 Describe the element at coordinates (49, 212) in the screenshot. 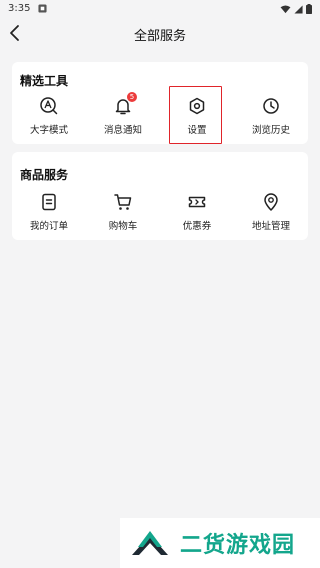

I see `service-my-orders: 我的订单` at that location.